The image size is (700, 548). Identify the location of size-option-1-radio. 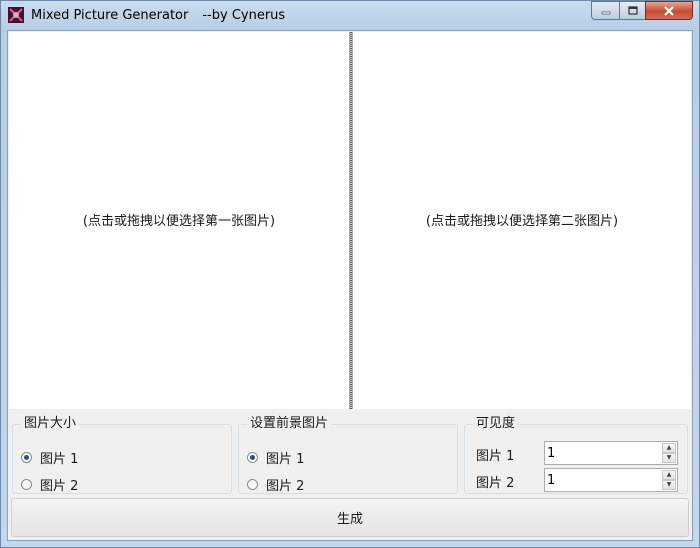
(26, 457).